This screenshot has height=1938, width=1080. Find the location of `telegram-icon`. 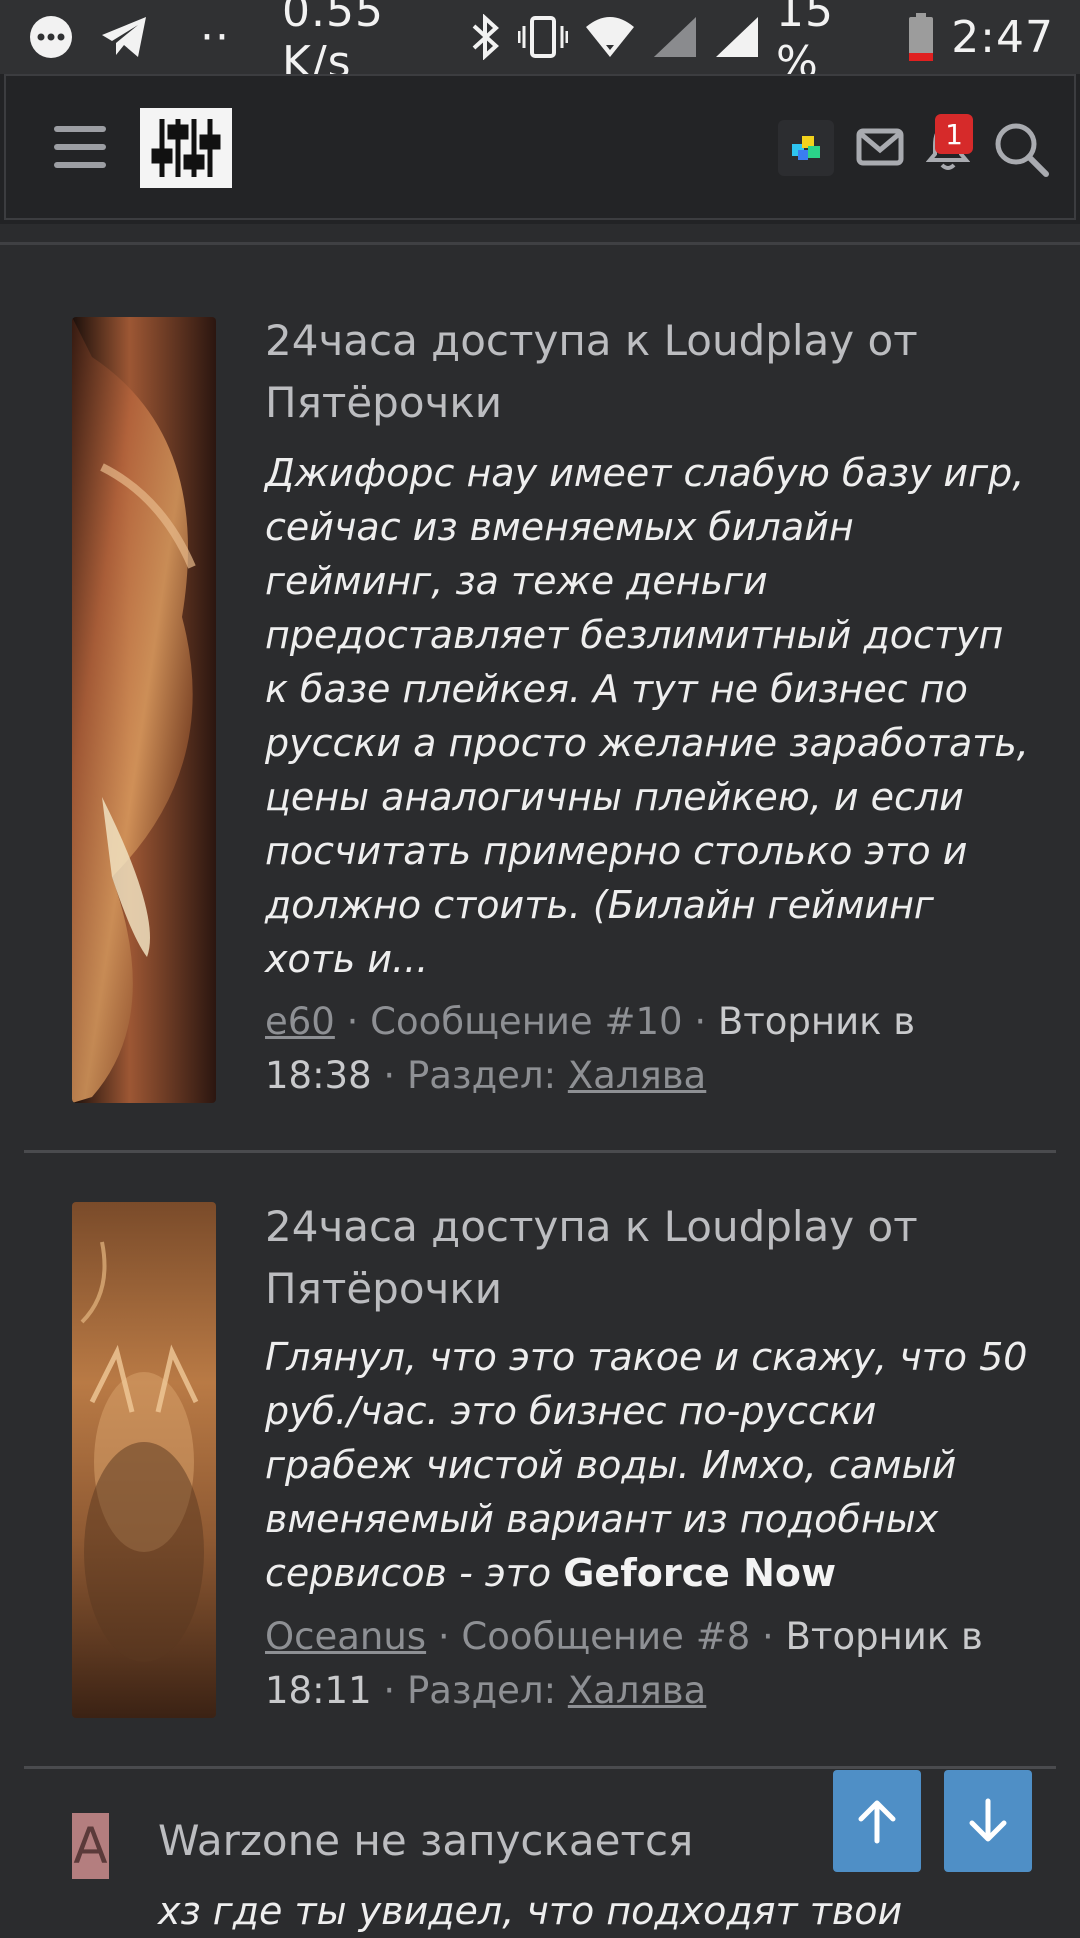

telegram-icon is located at coordinates (125, 37).